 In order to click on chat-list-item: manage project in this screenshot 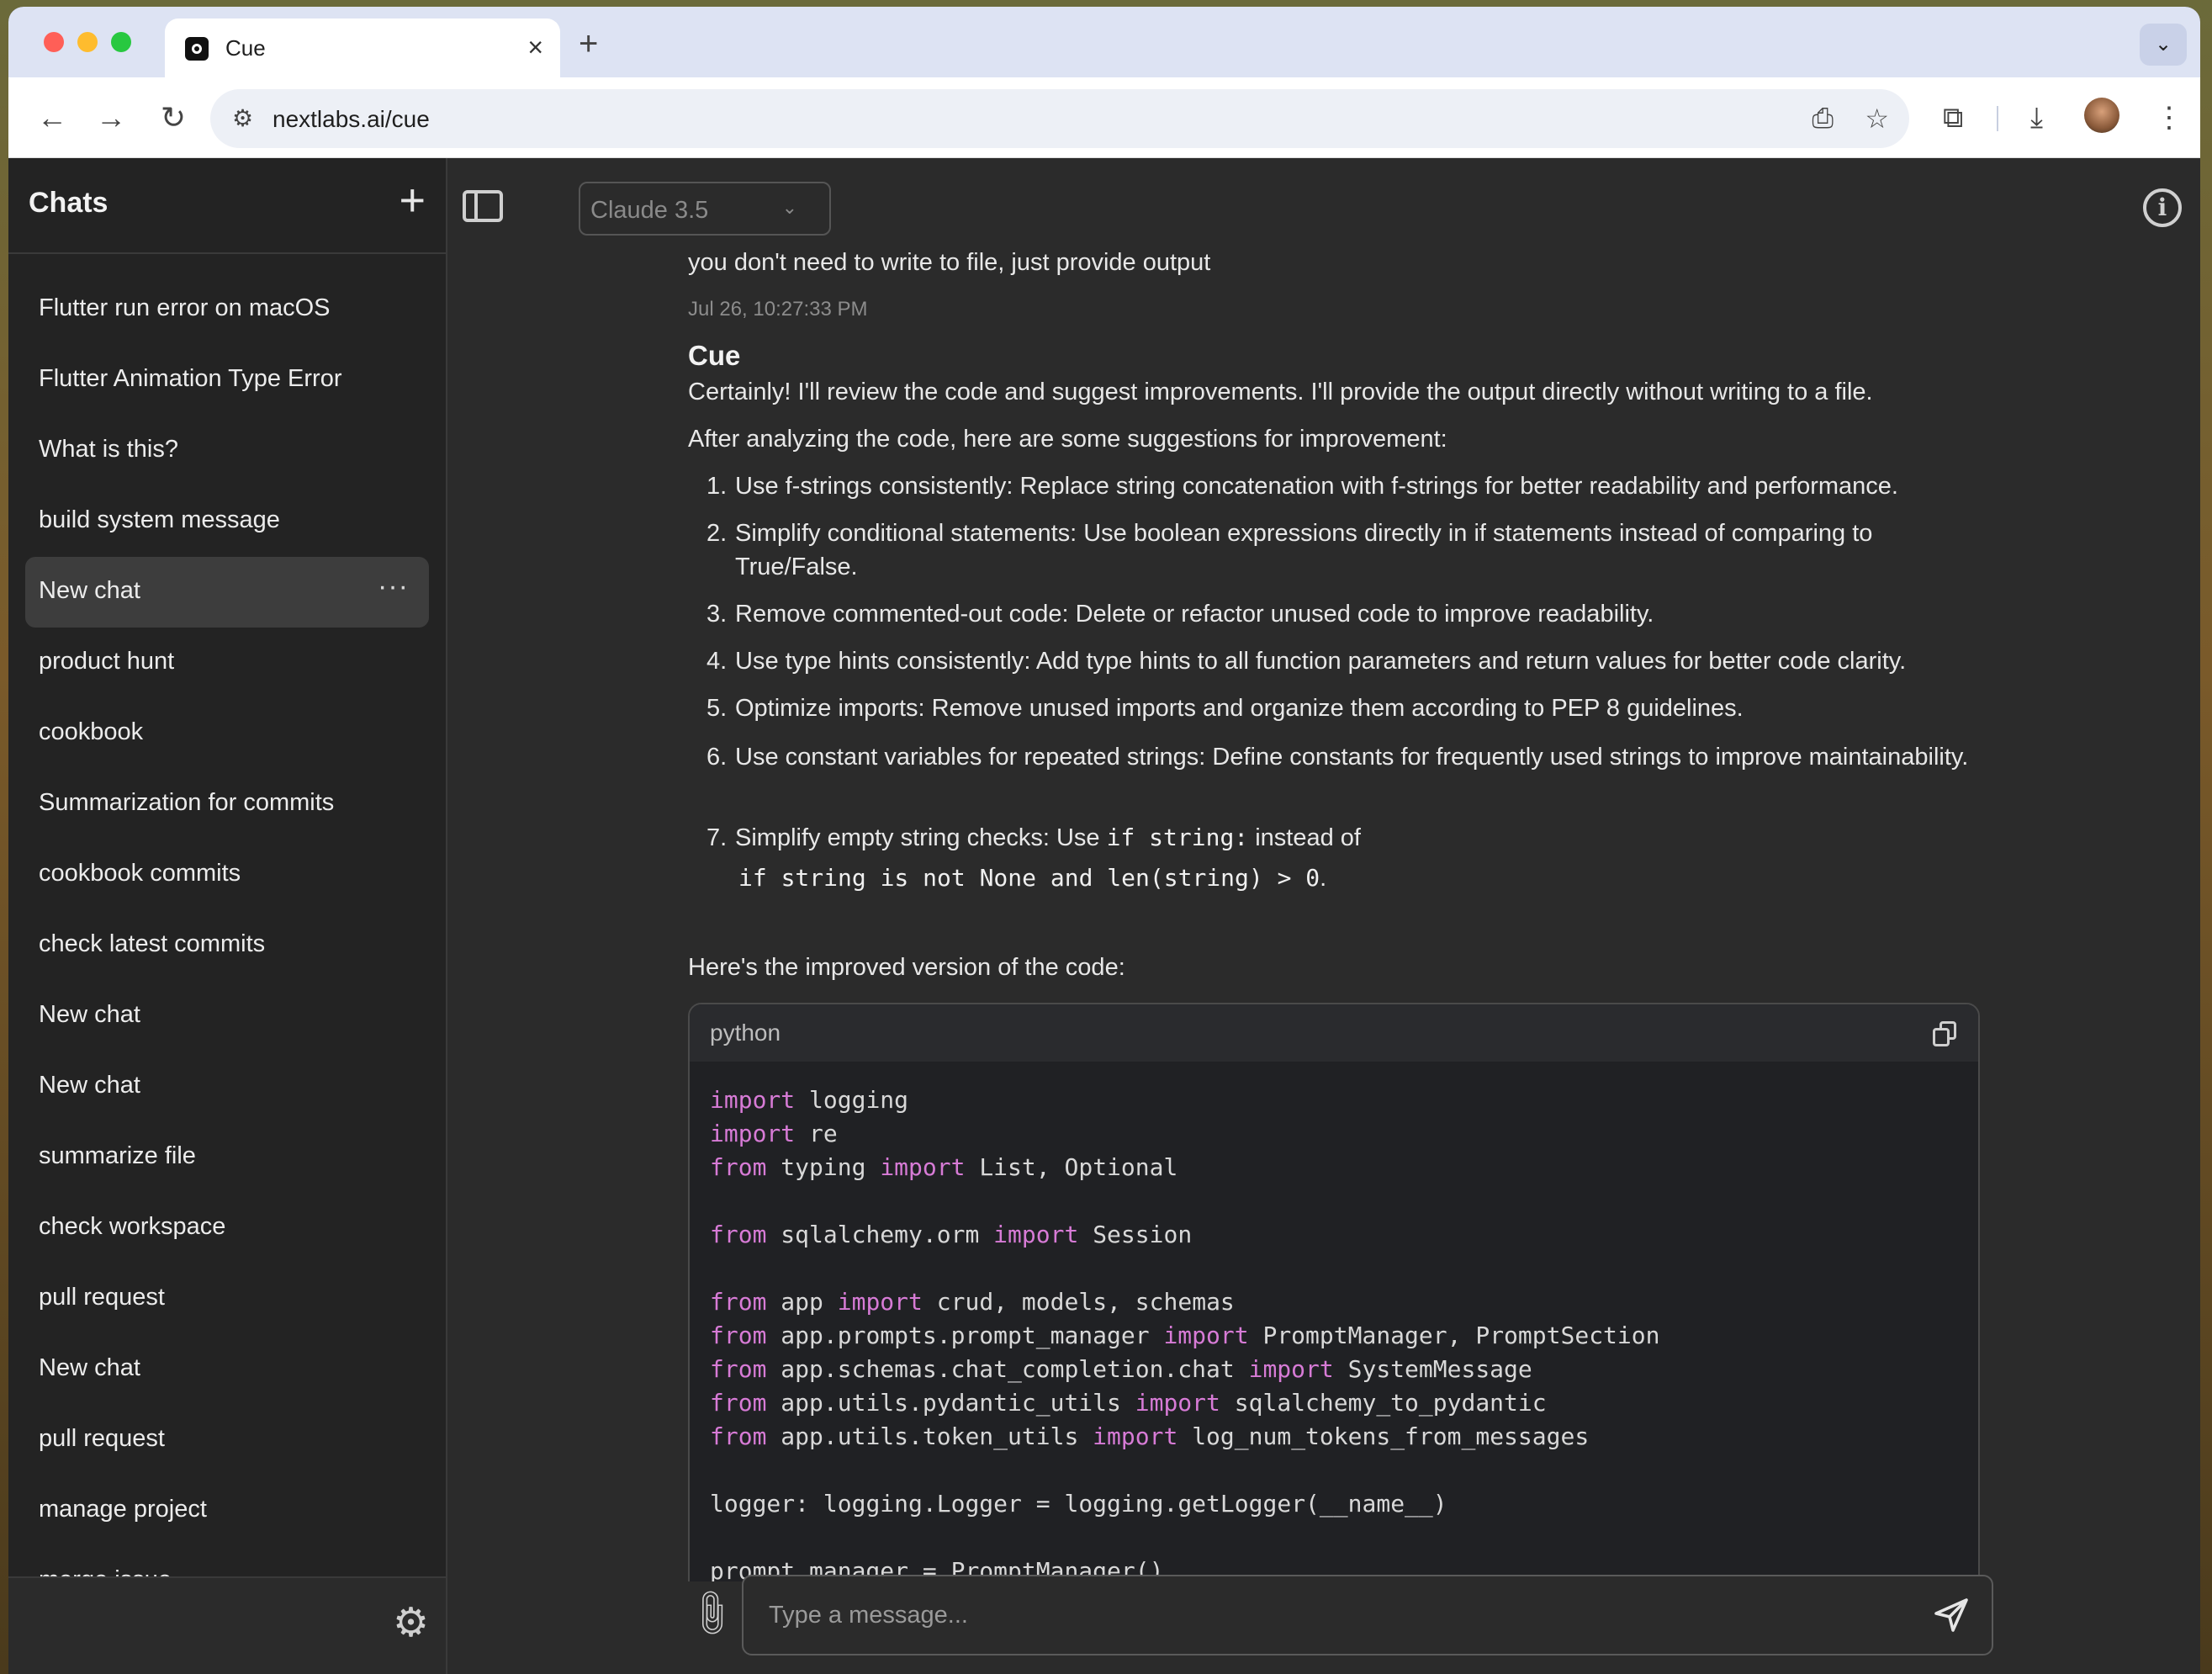, I will do `click(227, 1510)`.